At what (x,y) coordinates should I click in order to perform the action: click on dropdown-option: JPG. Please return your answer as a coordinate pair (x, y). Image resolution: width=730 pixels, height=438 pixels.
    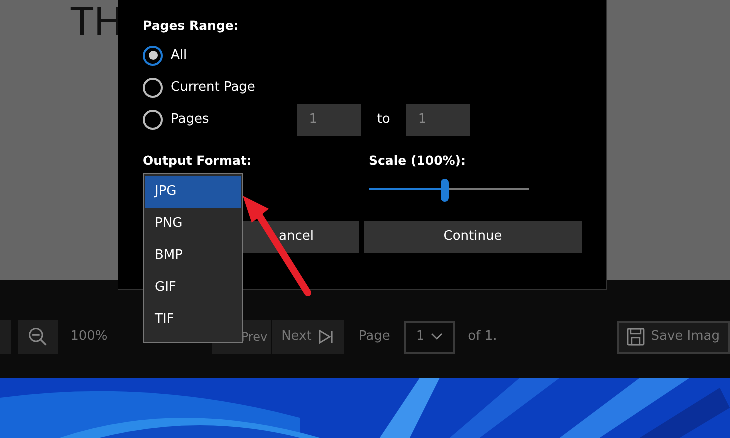
    Looking at the image, I should click on (193, 192).